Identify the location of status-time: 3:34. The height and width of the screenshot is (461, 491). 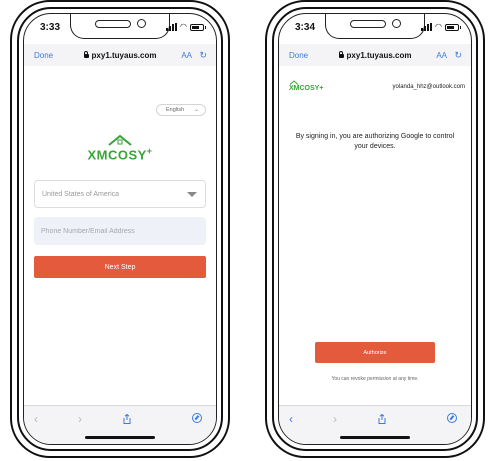
(305, 27).